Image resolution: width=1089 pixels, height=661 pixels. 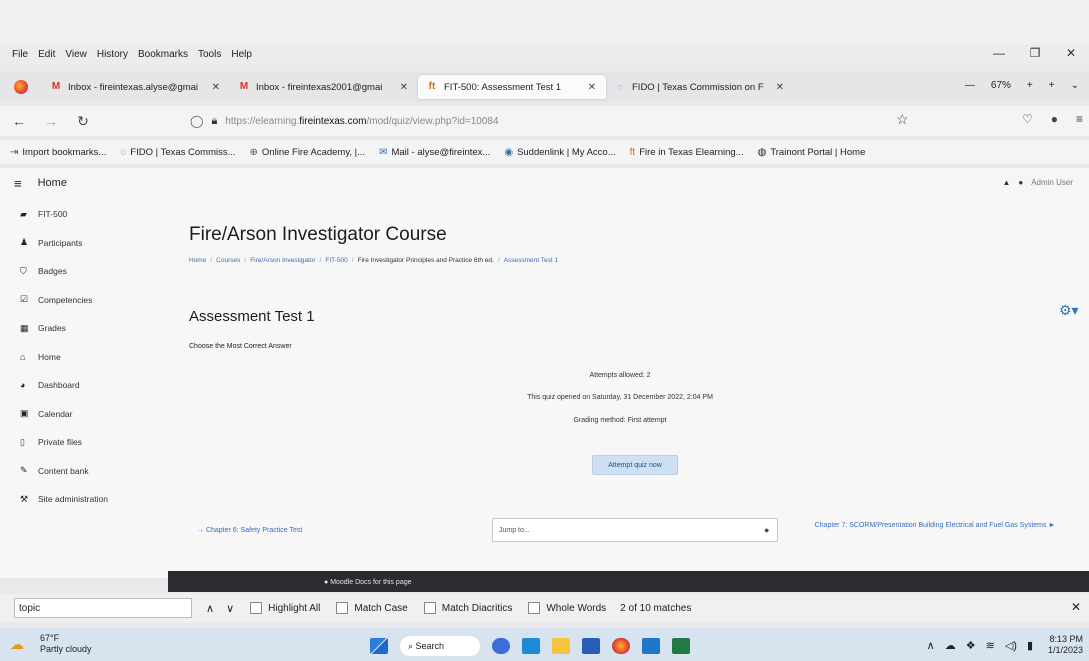 What do you see at coordinates (440, 646) in the screenshot?
I see `taskbar-search: ⌕ Search` at bounding box center [440, 646].